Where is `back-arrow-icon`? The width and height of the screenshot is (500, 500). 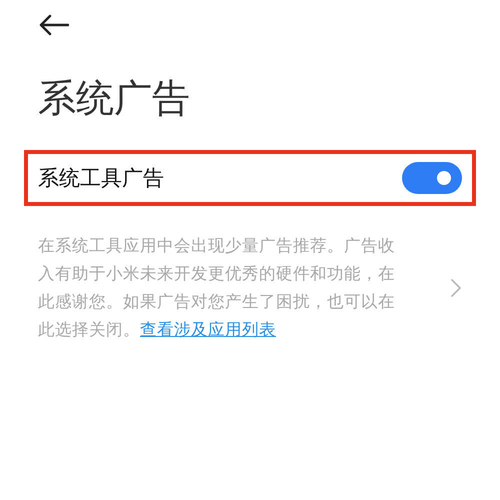 back-arrow-icon is located at coordinates (54, 25).